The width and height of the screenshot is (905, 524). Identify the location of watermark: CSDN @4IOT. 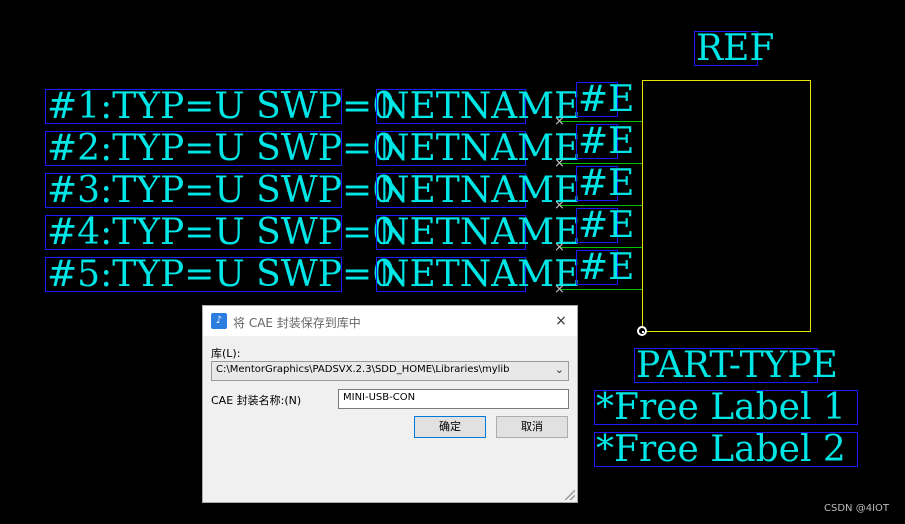
(856, 508).